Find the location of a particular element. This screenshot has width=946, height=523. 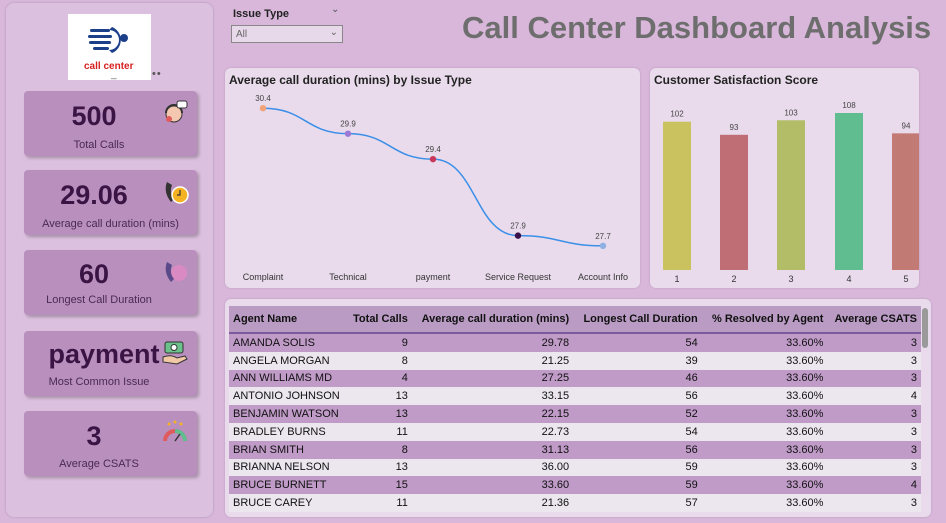

logo-graphic: call center is located at coordinates (109, 49).